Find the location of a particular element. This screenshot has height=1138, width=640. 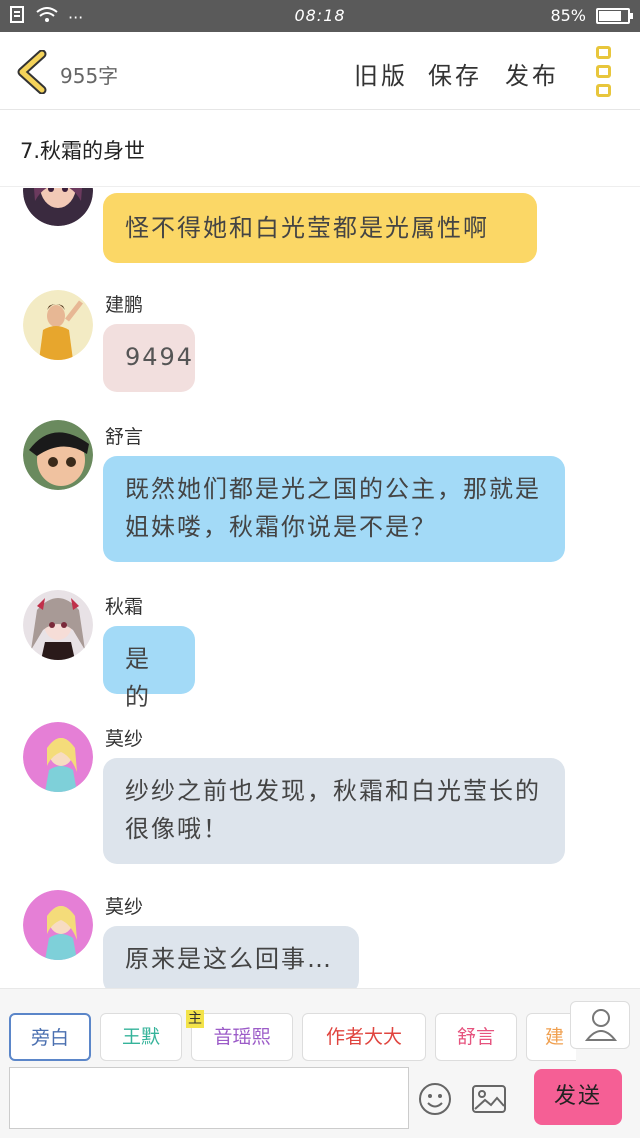

editor-header: 955字 旧版 保存 发布 is located at coordinates (320, 71).